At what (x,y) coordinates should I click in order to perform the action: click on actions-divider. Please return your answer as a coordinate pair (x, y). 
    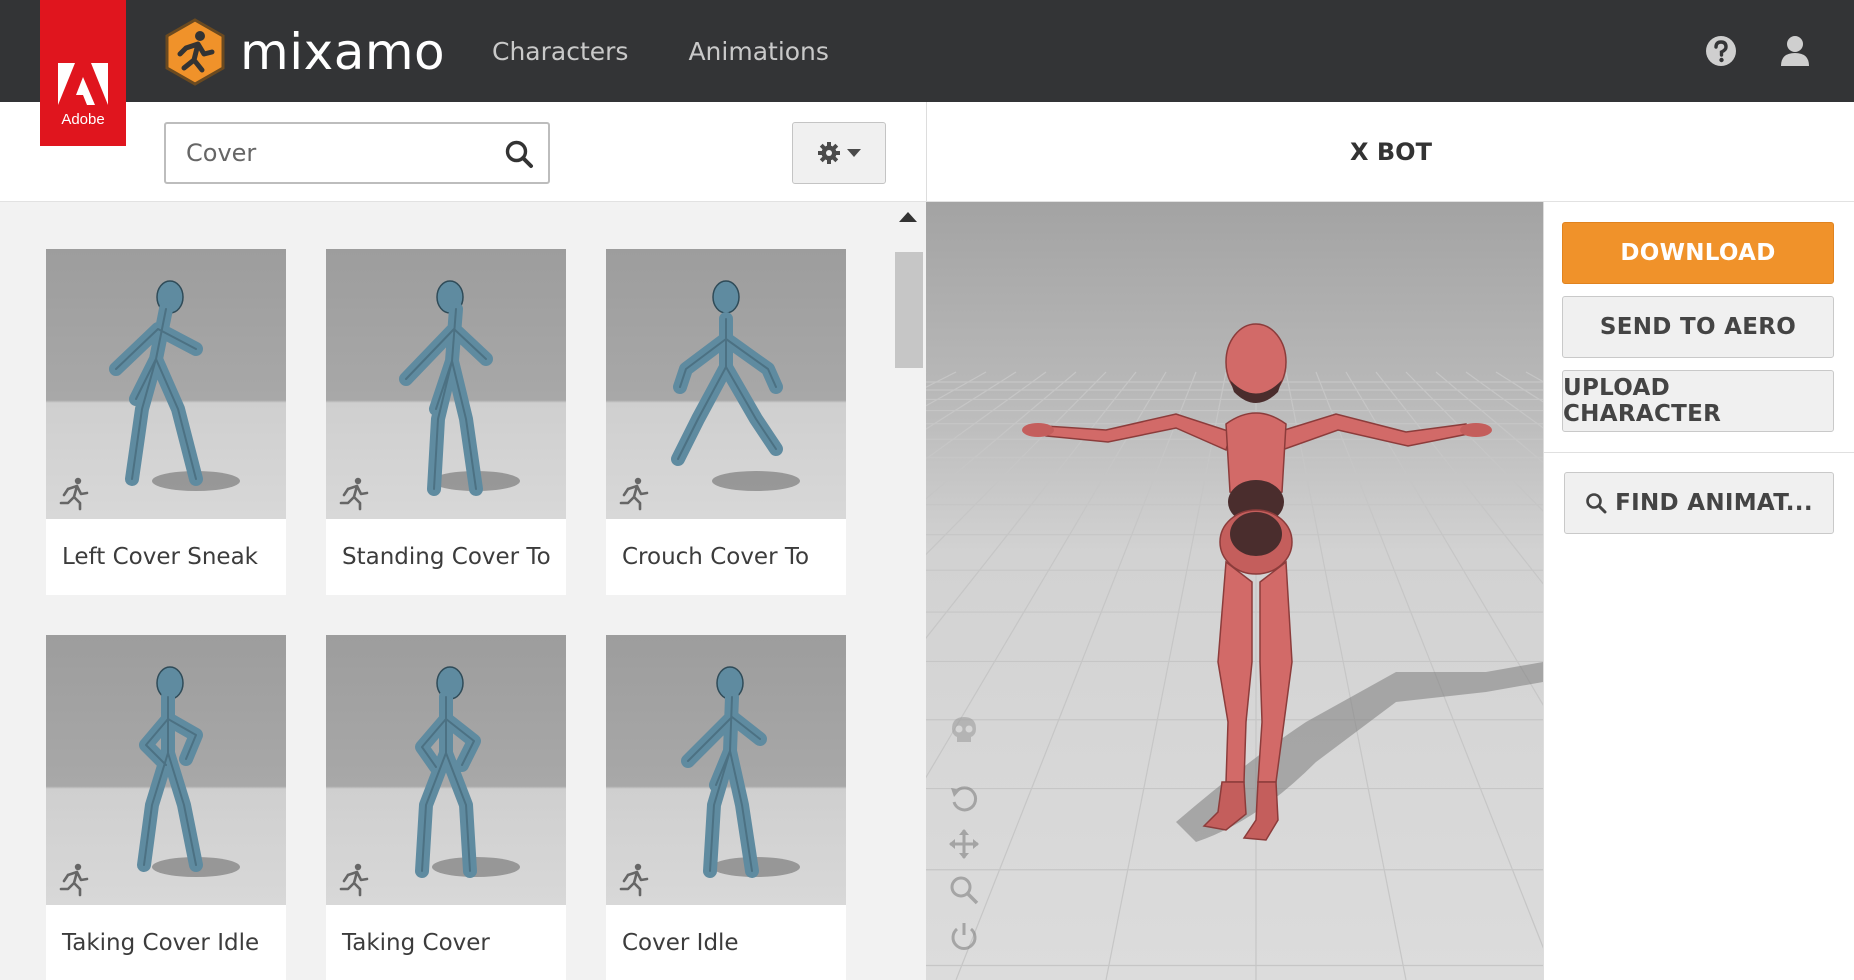
    Looking at the image, I should click on (1699, 452).